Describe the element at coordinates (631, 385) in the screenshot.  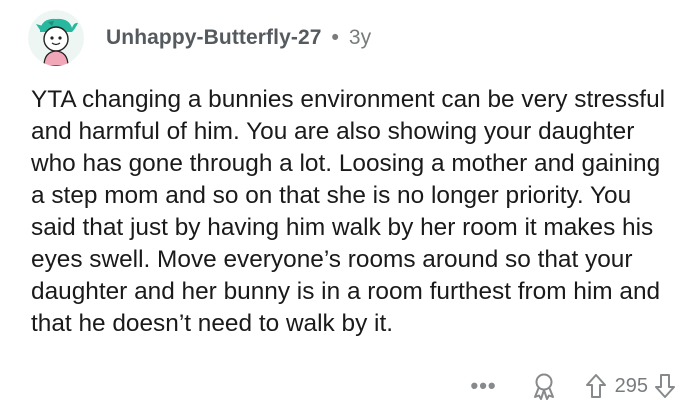
I see `vote-count: 295` at that location.